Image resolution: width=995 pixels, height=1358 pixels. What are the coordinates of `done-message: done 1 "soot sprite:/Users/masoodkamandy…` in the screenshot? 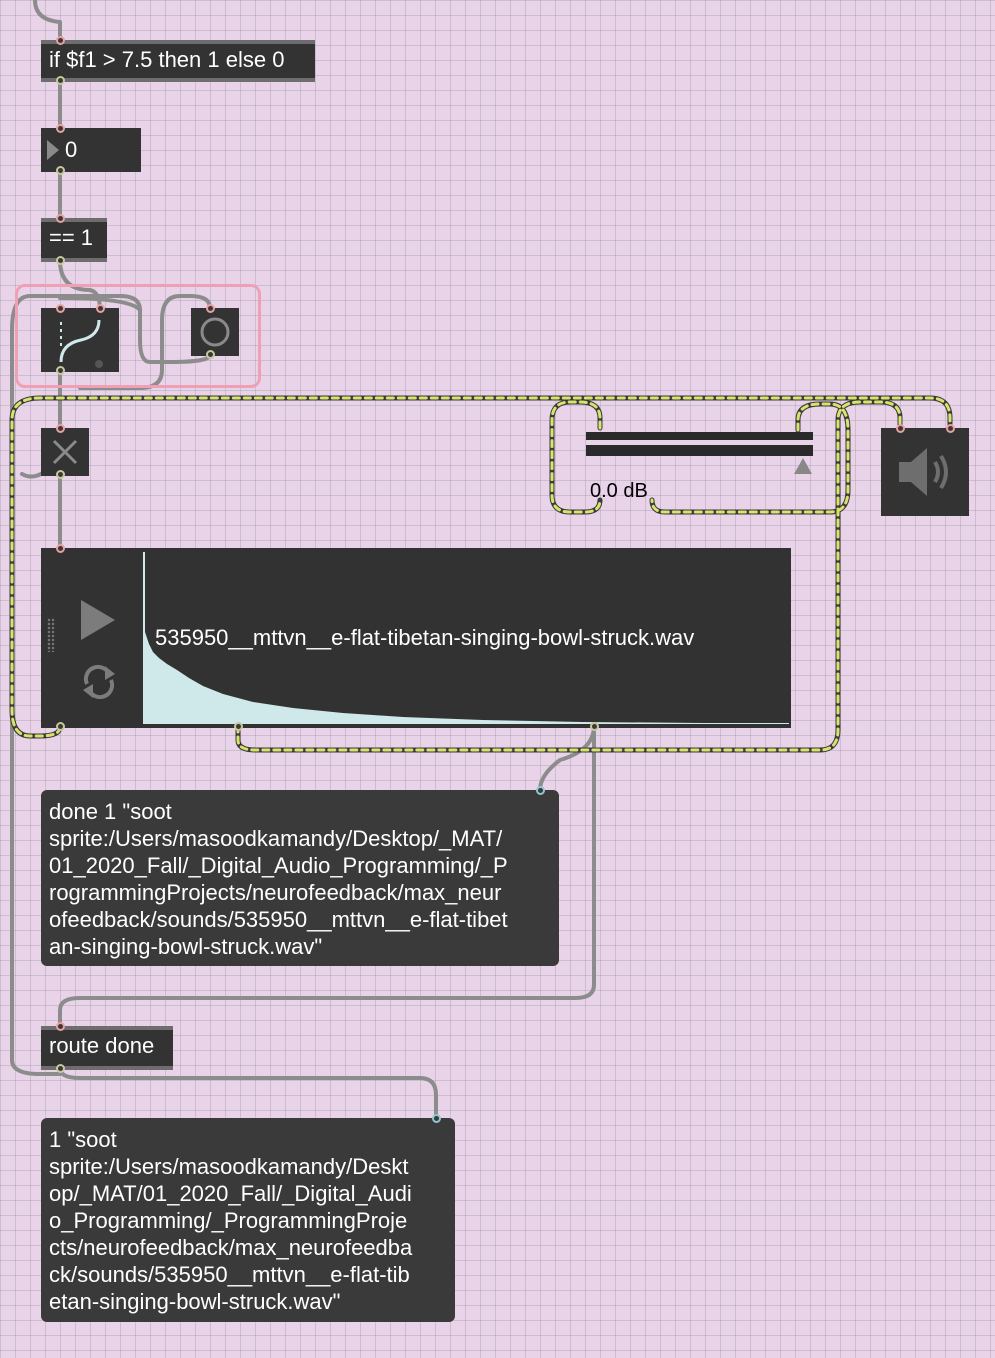 It's located at (300, 878).